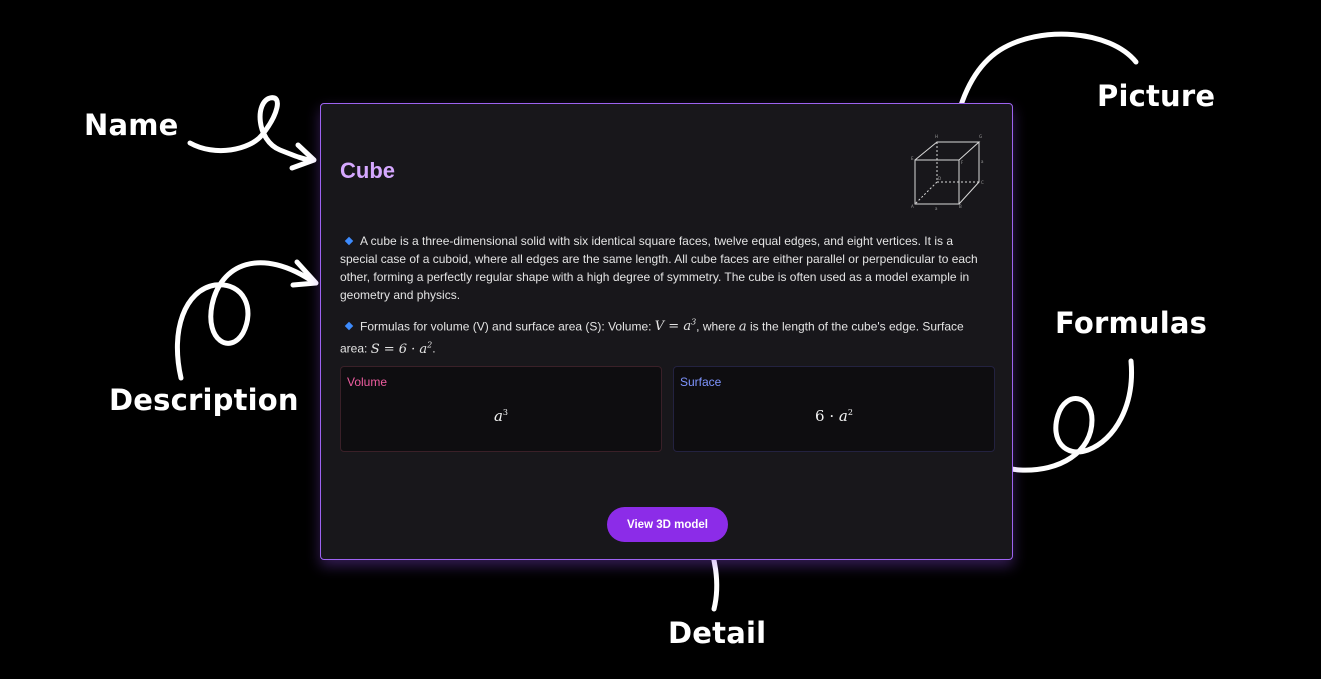 This screenshot has height=679, width=1321. I want to click on formulas-mid-text: , where, so click(717, 326).